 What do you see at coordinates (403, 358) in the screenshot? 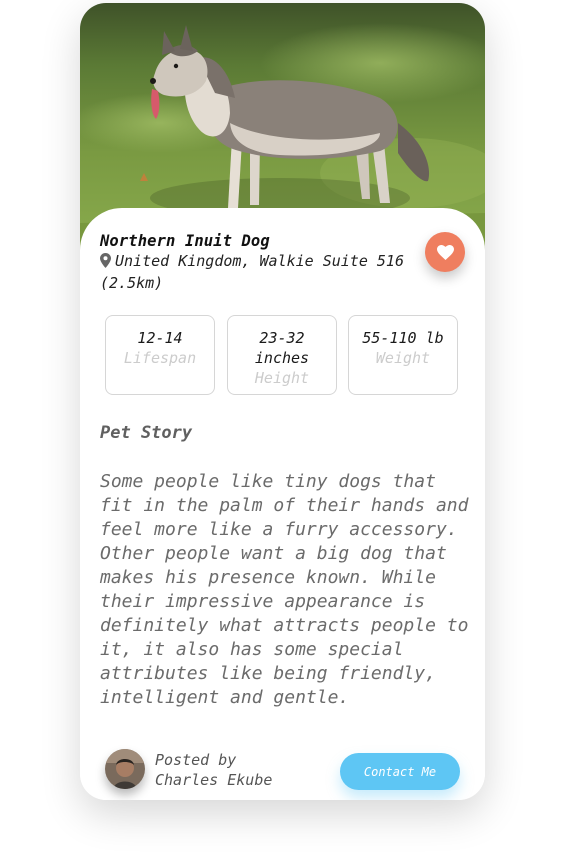
I see `stat-label: Weight` at bounding box center [403, 358].